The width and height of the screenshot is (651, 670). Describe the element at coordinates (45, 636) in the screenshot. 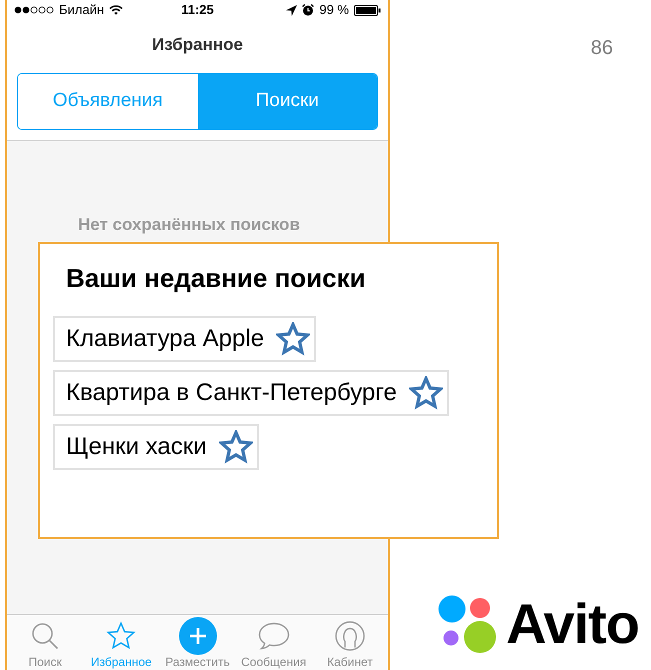

I see `search-icon` at that location.